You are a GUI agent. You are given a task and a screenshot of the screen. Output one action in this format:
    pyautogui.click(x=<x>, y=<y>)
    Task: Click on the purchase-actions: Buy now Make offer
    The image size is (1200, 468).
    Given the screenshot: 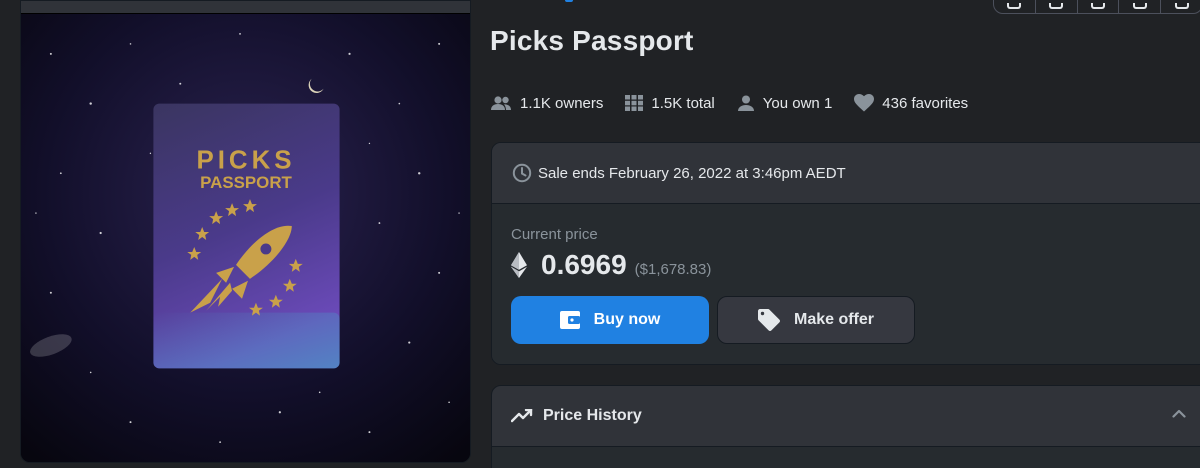 What is the action you would take?
    pyautogui.click(x=717, y=320)
    